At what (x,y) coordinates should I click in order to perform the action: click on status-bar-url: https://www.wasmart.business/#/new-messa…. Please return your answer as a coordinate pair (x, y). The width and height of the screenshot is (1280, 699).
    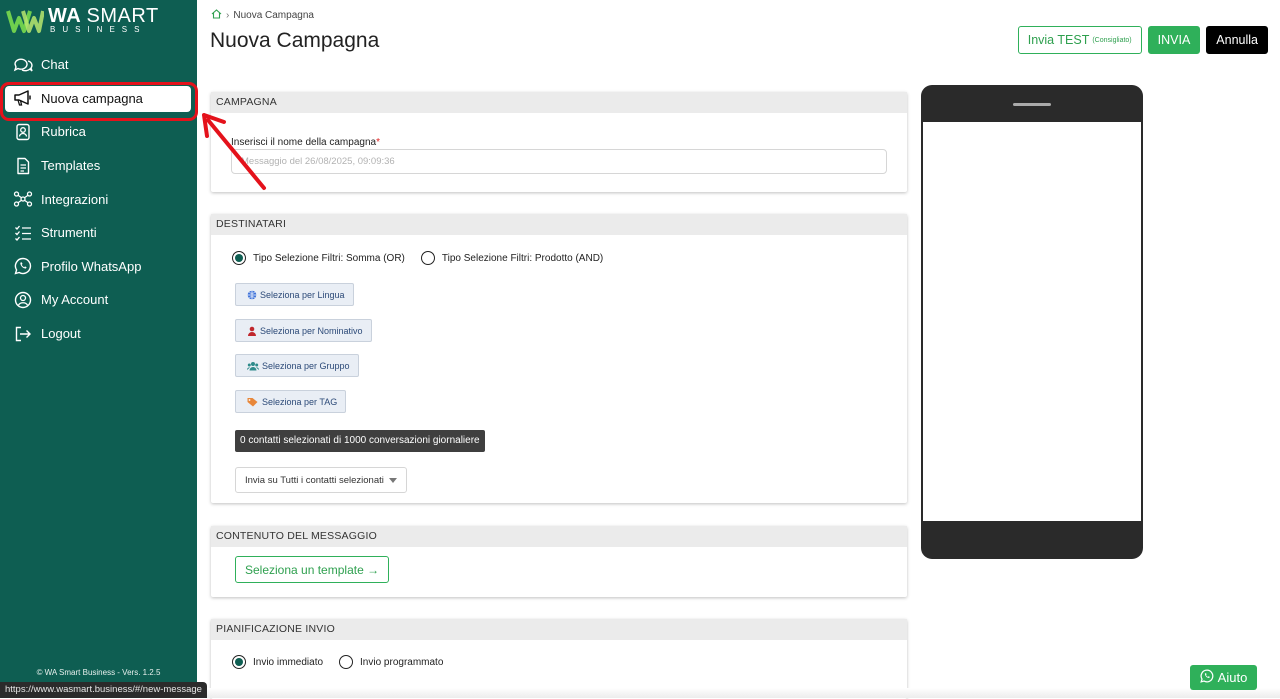
    Looking at the image, I should click on (103, 690).